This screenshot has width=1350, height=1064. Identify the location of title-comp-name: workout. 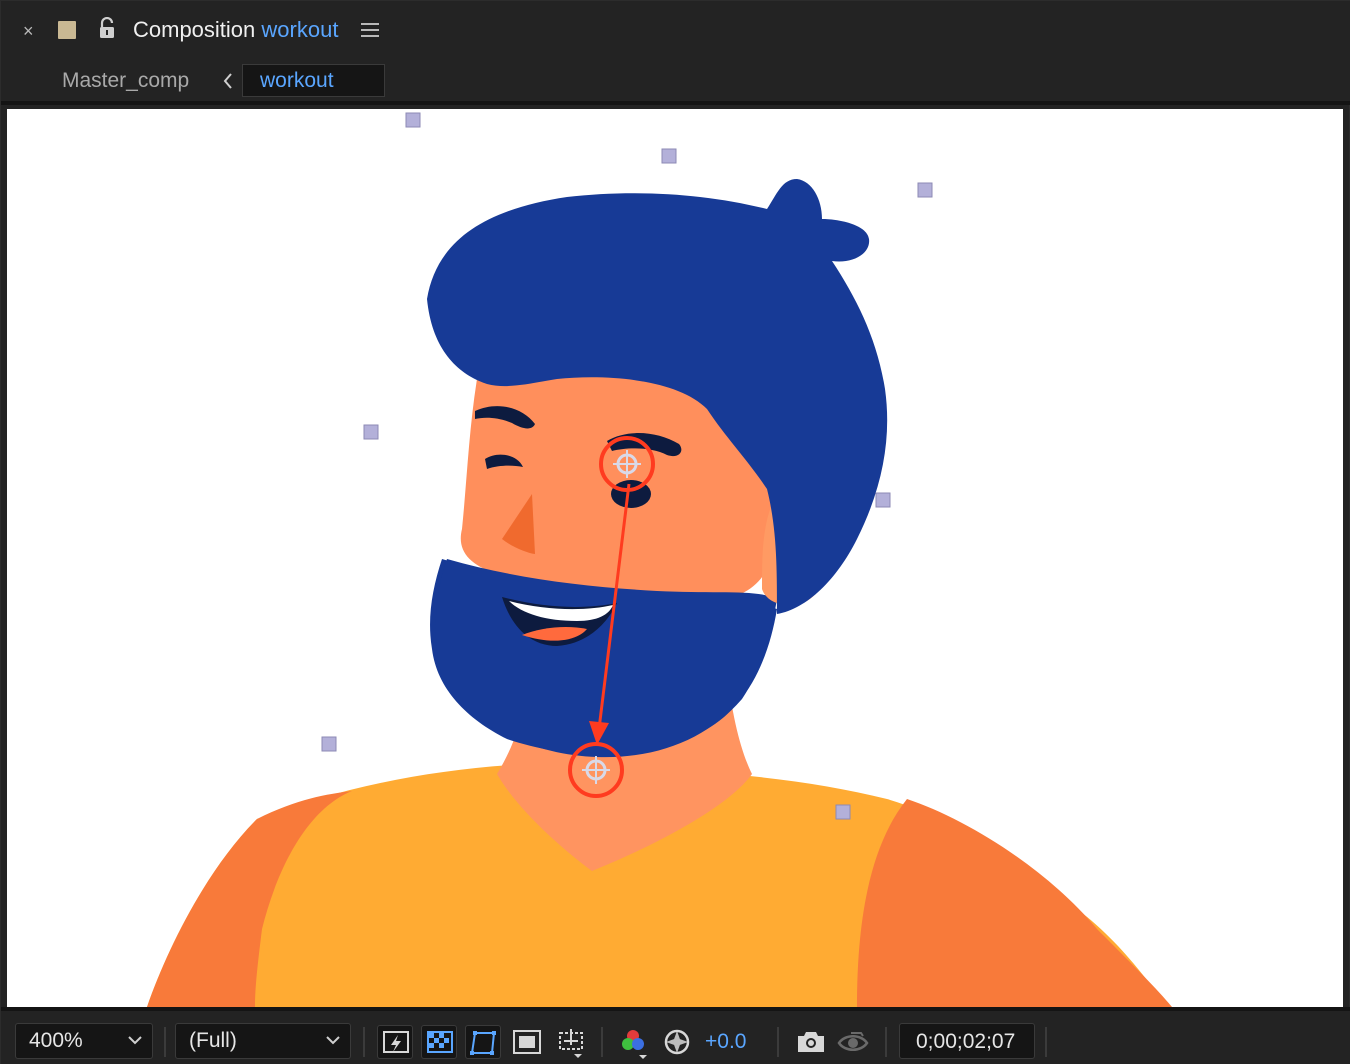
(300, 29).